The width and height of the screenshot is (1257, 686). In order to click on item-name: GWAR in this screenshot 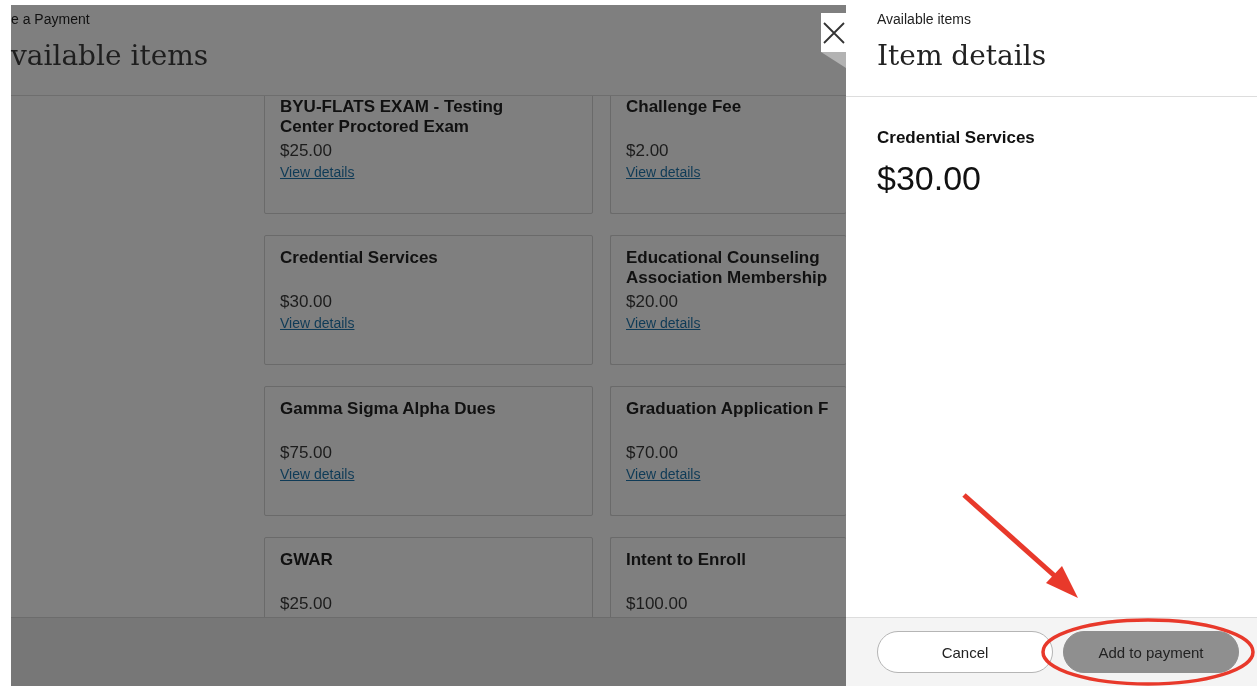, I will do `click(306, 560)`.